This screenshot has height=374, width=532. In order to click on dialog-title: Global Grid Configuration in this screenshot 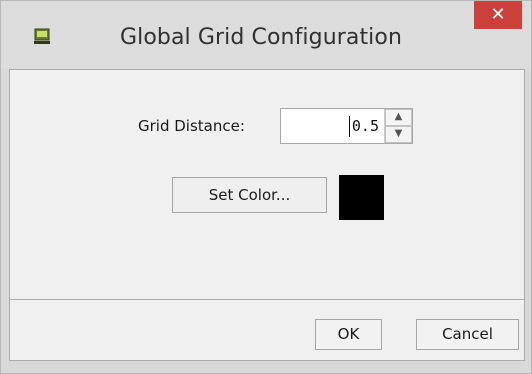, I will do `click(261, 37)`.